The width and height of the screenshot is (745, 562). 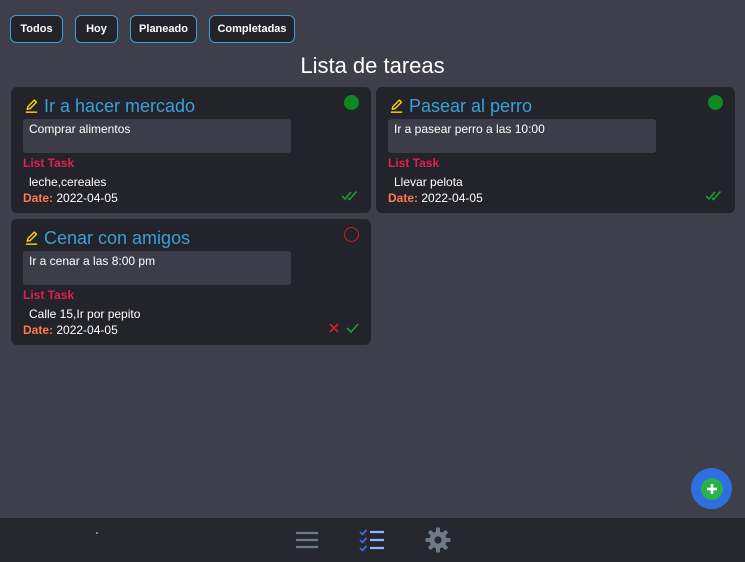 I want to click on filter-completadas-button: Completadas, so click(x=252, y=29).